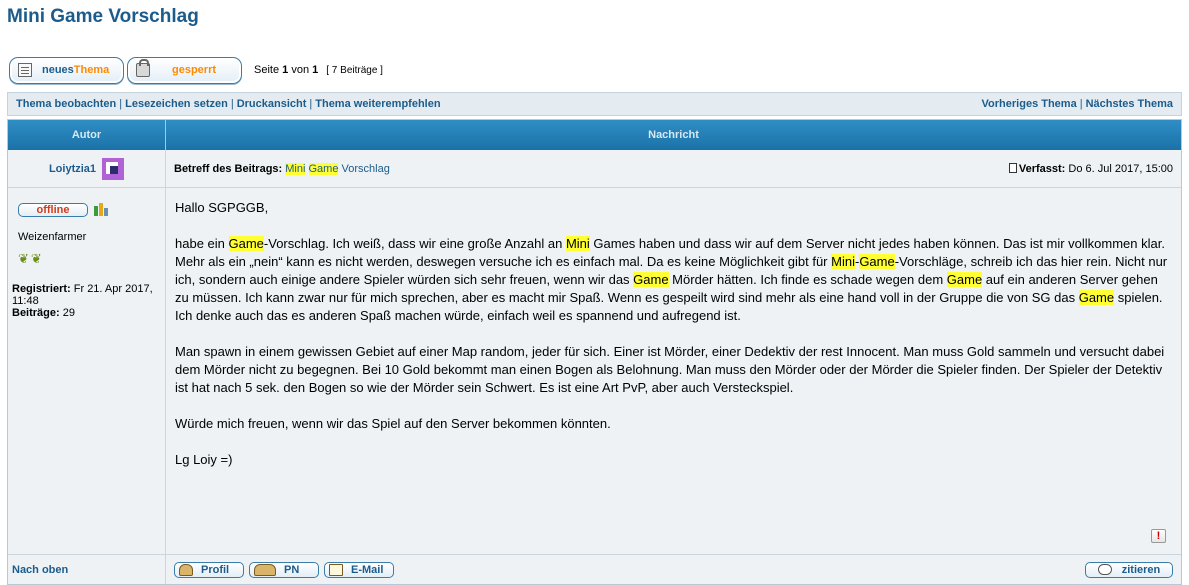  I want to click on contact-buttons: Profil PN E-Mail, so click(286, 569).